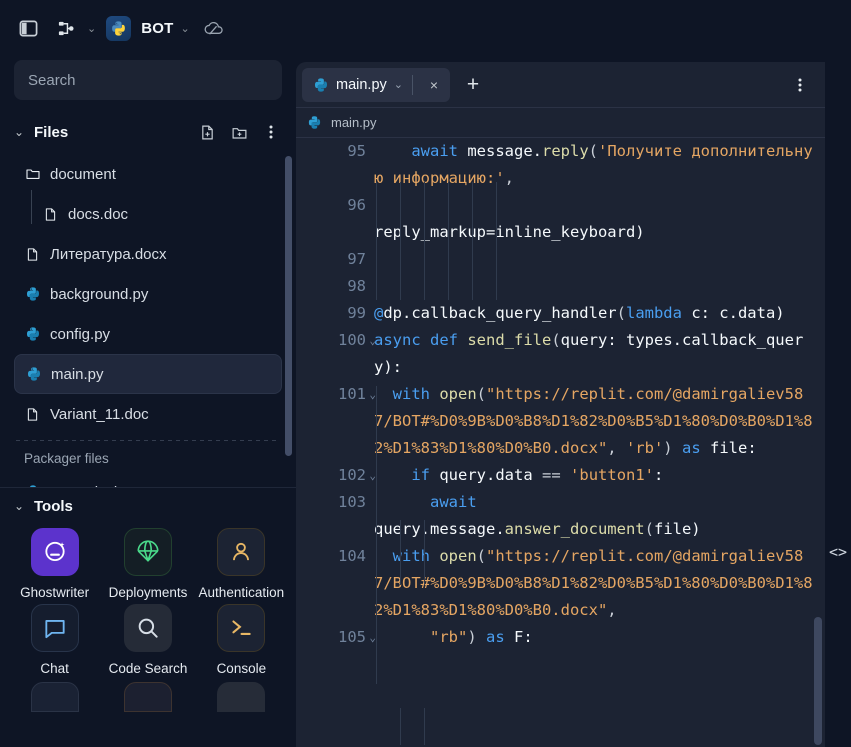 The height and width of the screenshot is (747, 851). I want to click on tree-item-label: background.py, so click(99, 294).